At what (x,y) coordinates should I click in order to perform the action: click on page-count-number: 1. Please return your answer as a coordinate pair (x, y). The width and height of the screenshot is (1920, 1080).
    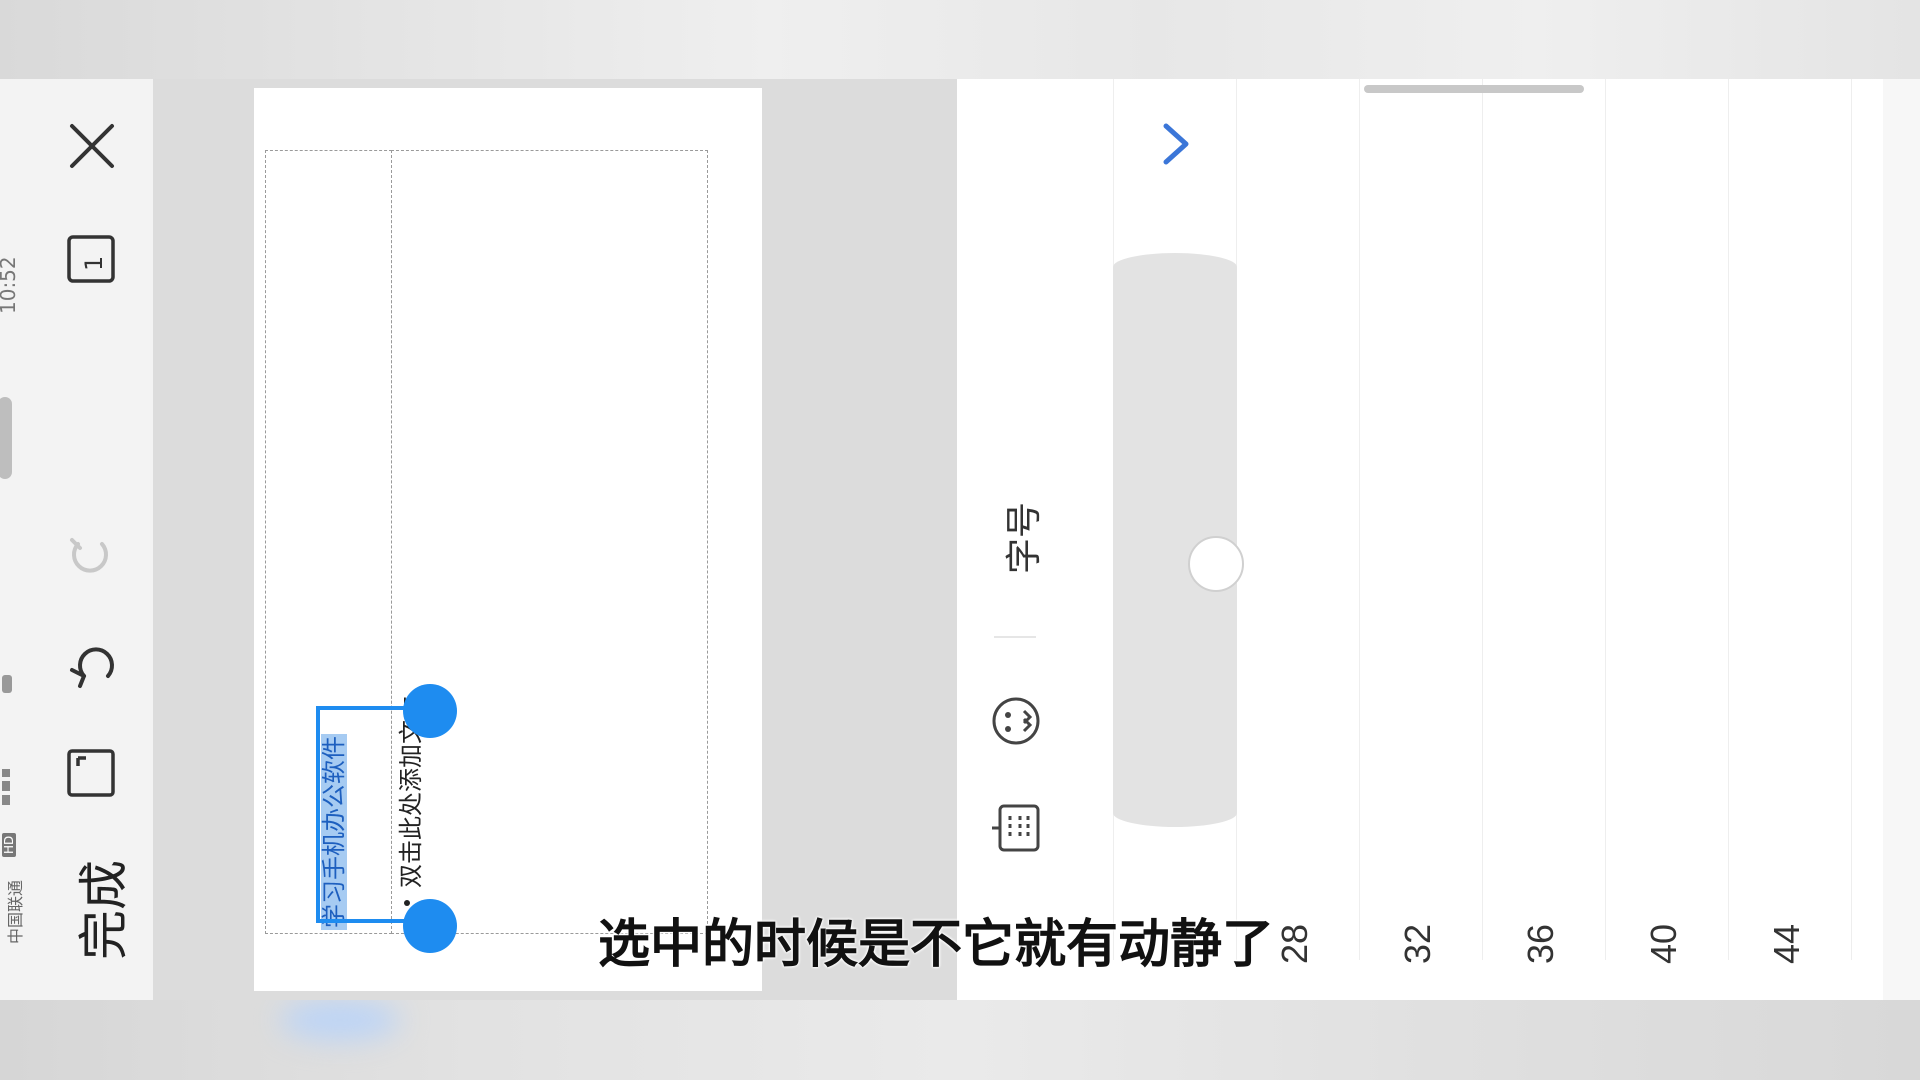
    Looking at the image, I should click on (94, 263).